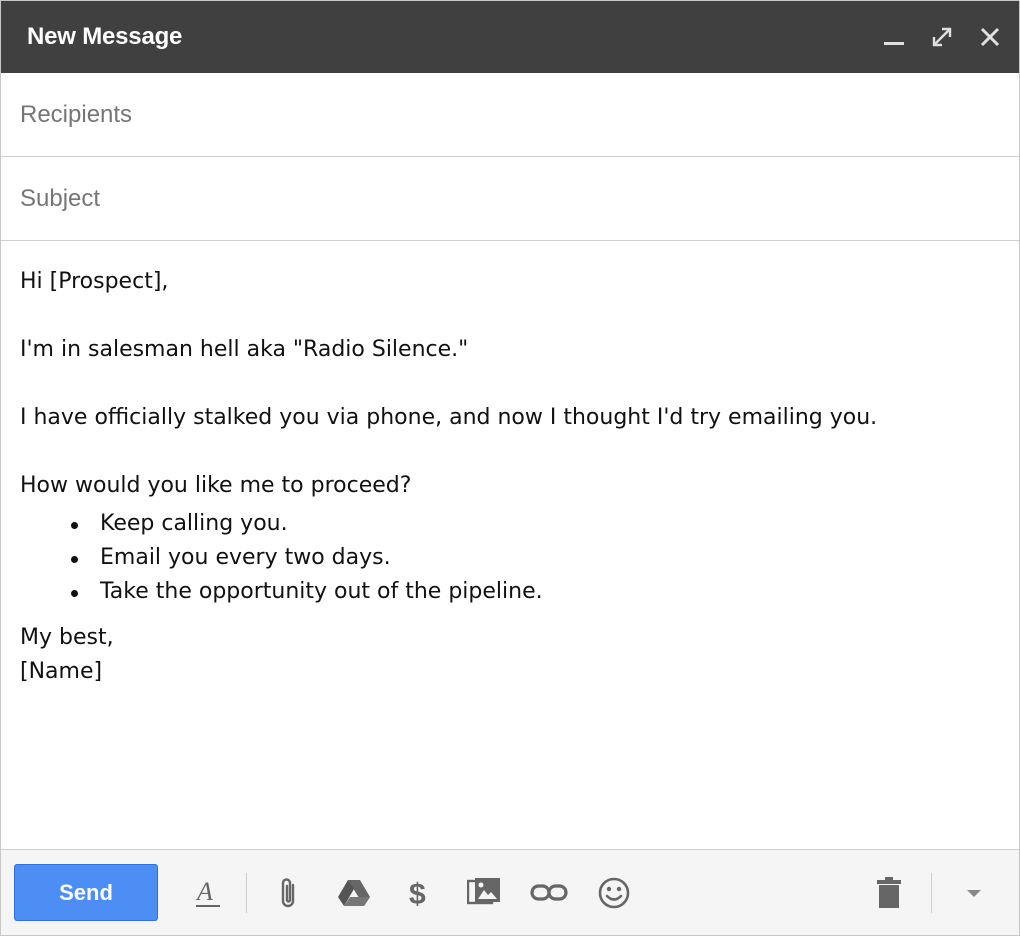 This screenshot has height=936, width=1020. Describe the element at coordinates (510, 892) in the screenshot. I see `compose-toolbar: Send A $` at that location.